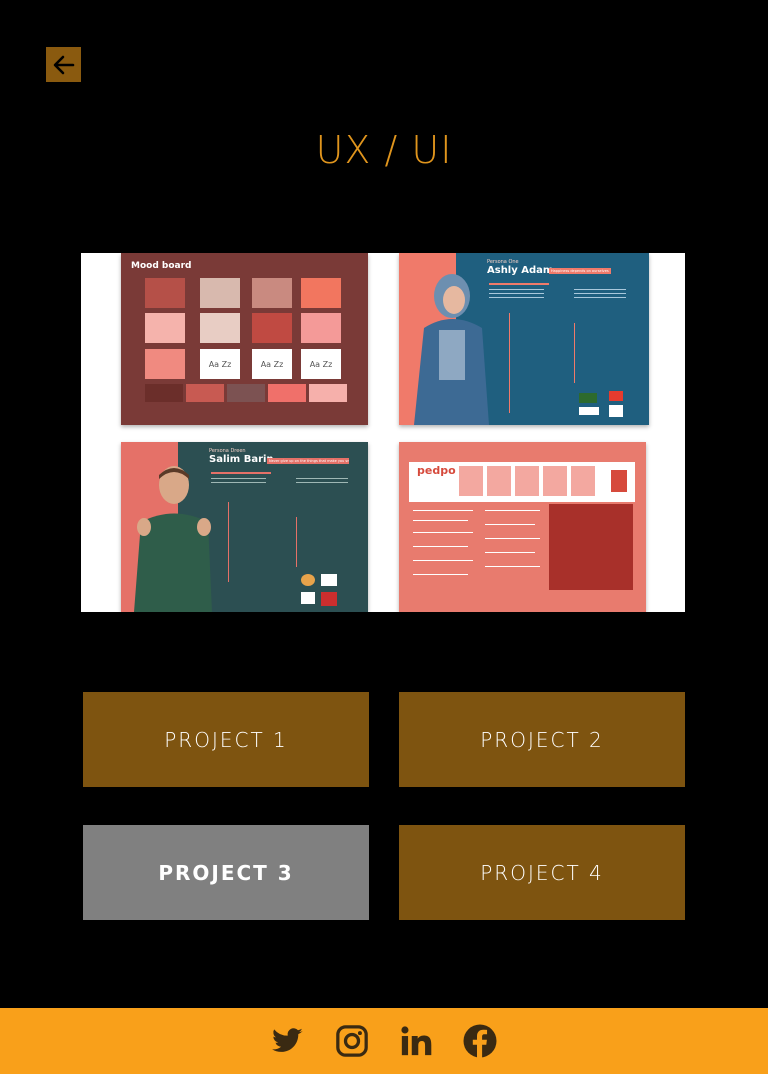 This screenshot has height=1074, width=768. I want to click on twitter-link, so click(288, 1041).